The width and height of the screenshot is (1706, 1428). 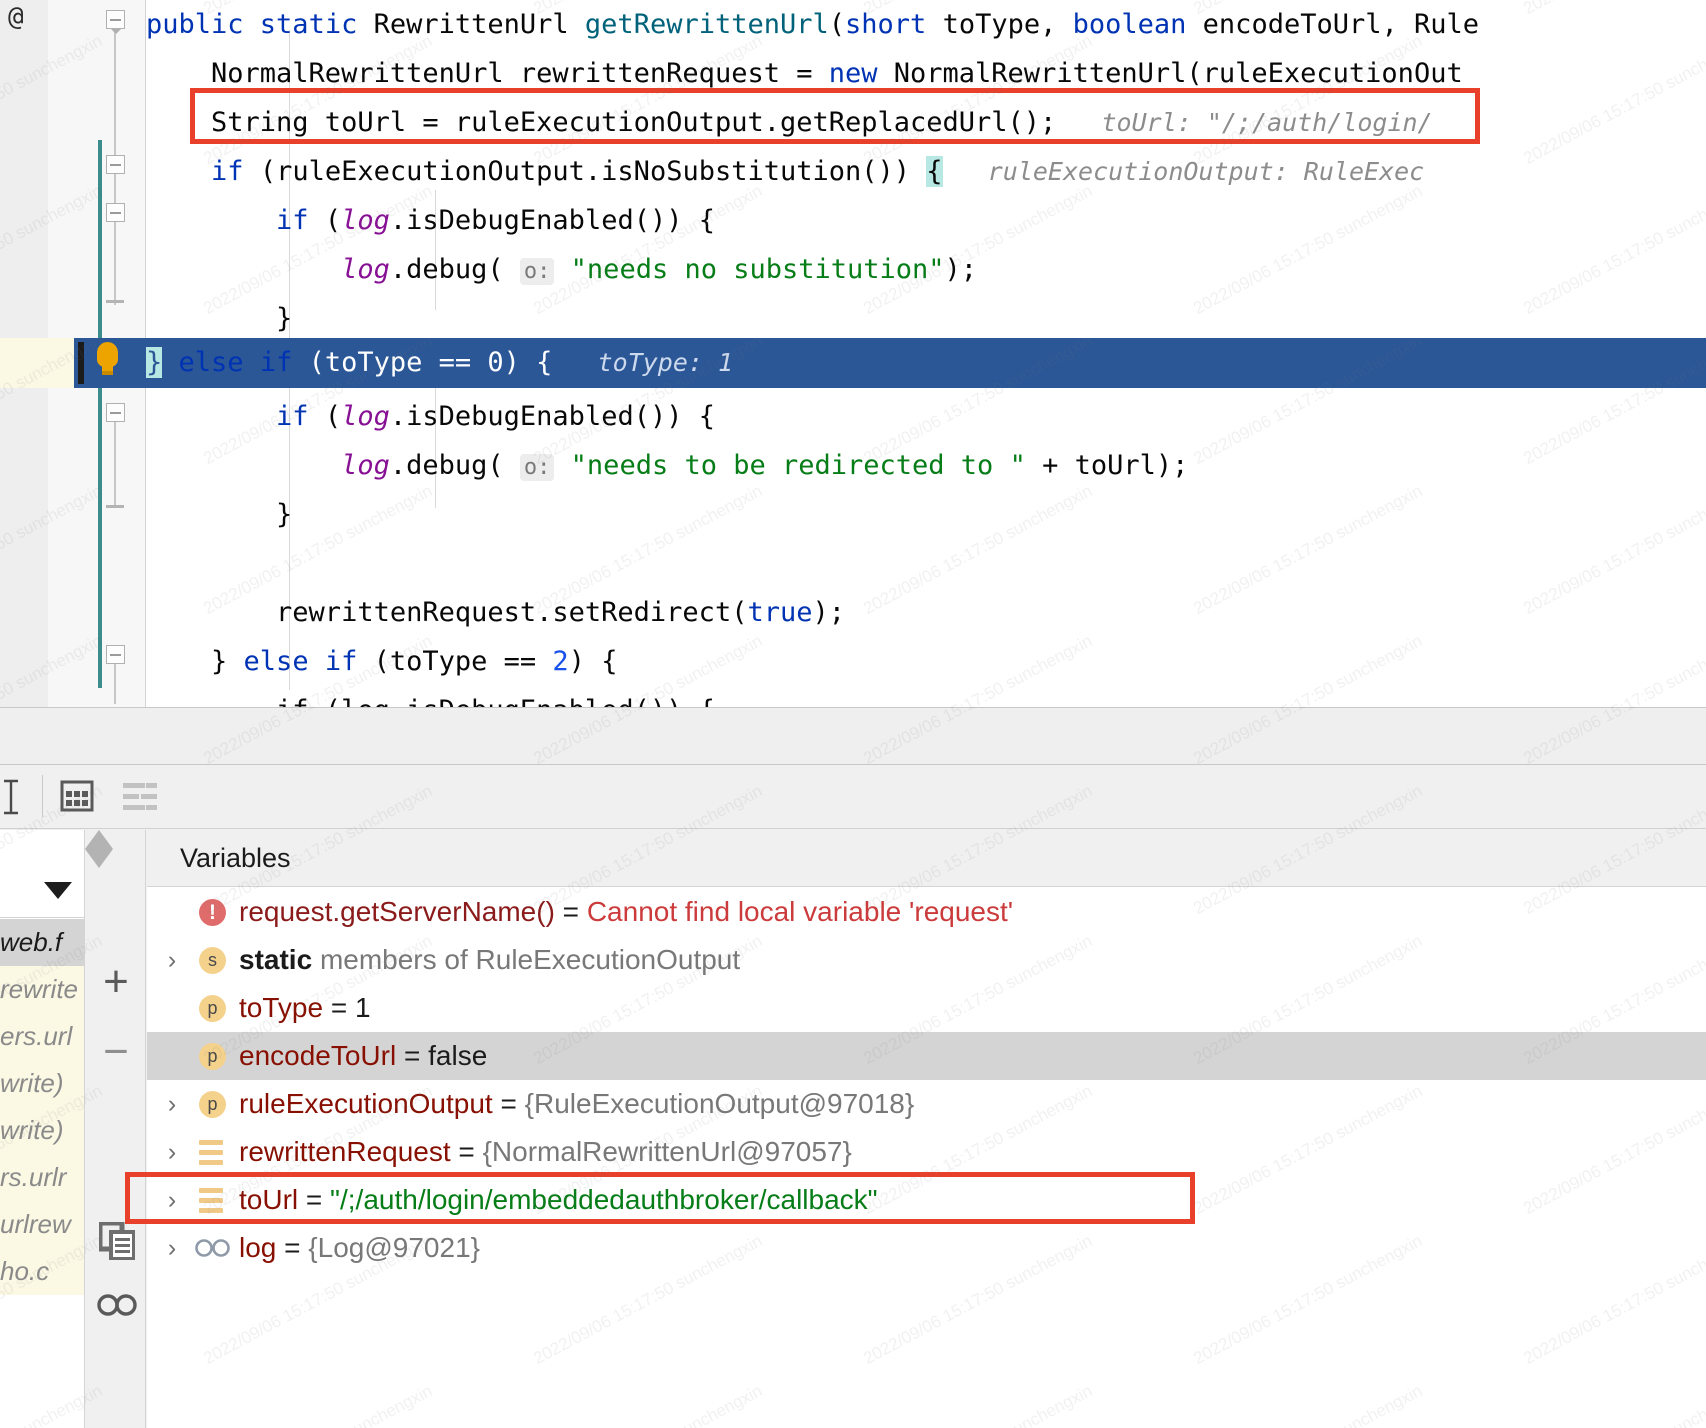 I want to click on static-badge-icon: s, so click(x=212, y=960).